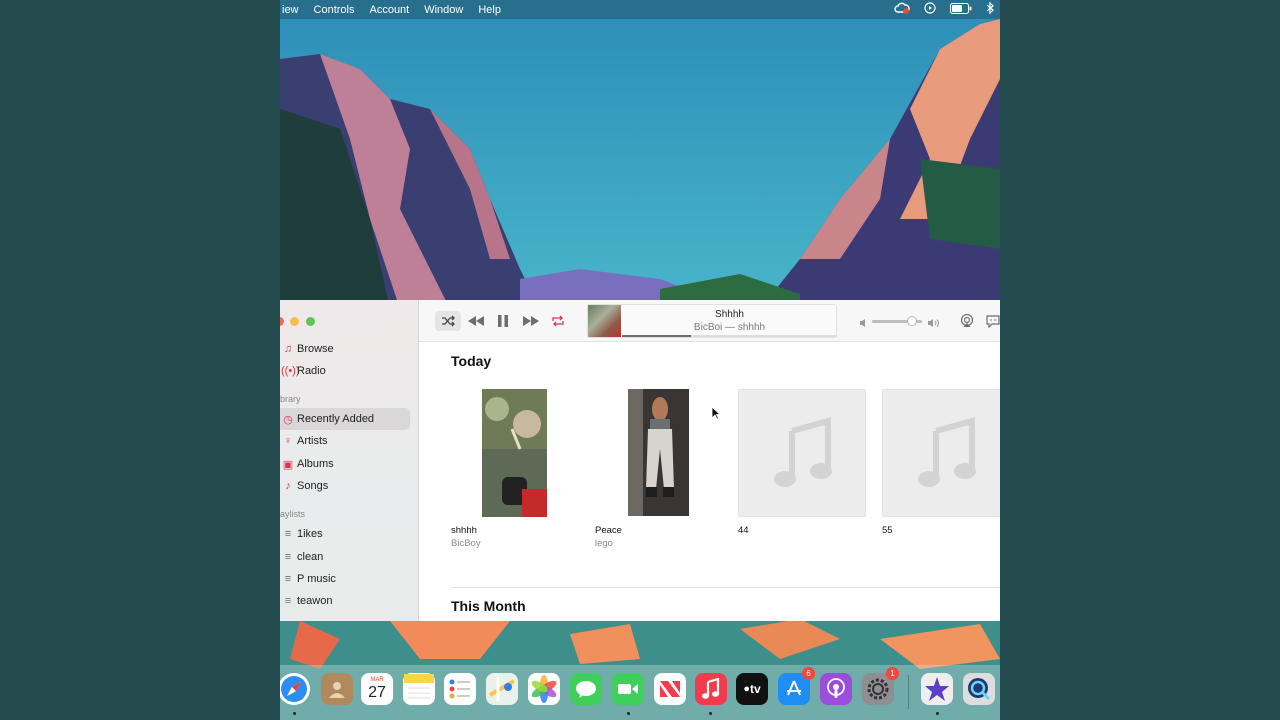 The image size is (1280, 720). I want to click on sidebar-item-playlist: ≡ 1ikes, so click(345, 534).